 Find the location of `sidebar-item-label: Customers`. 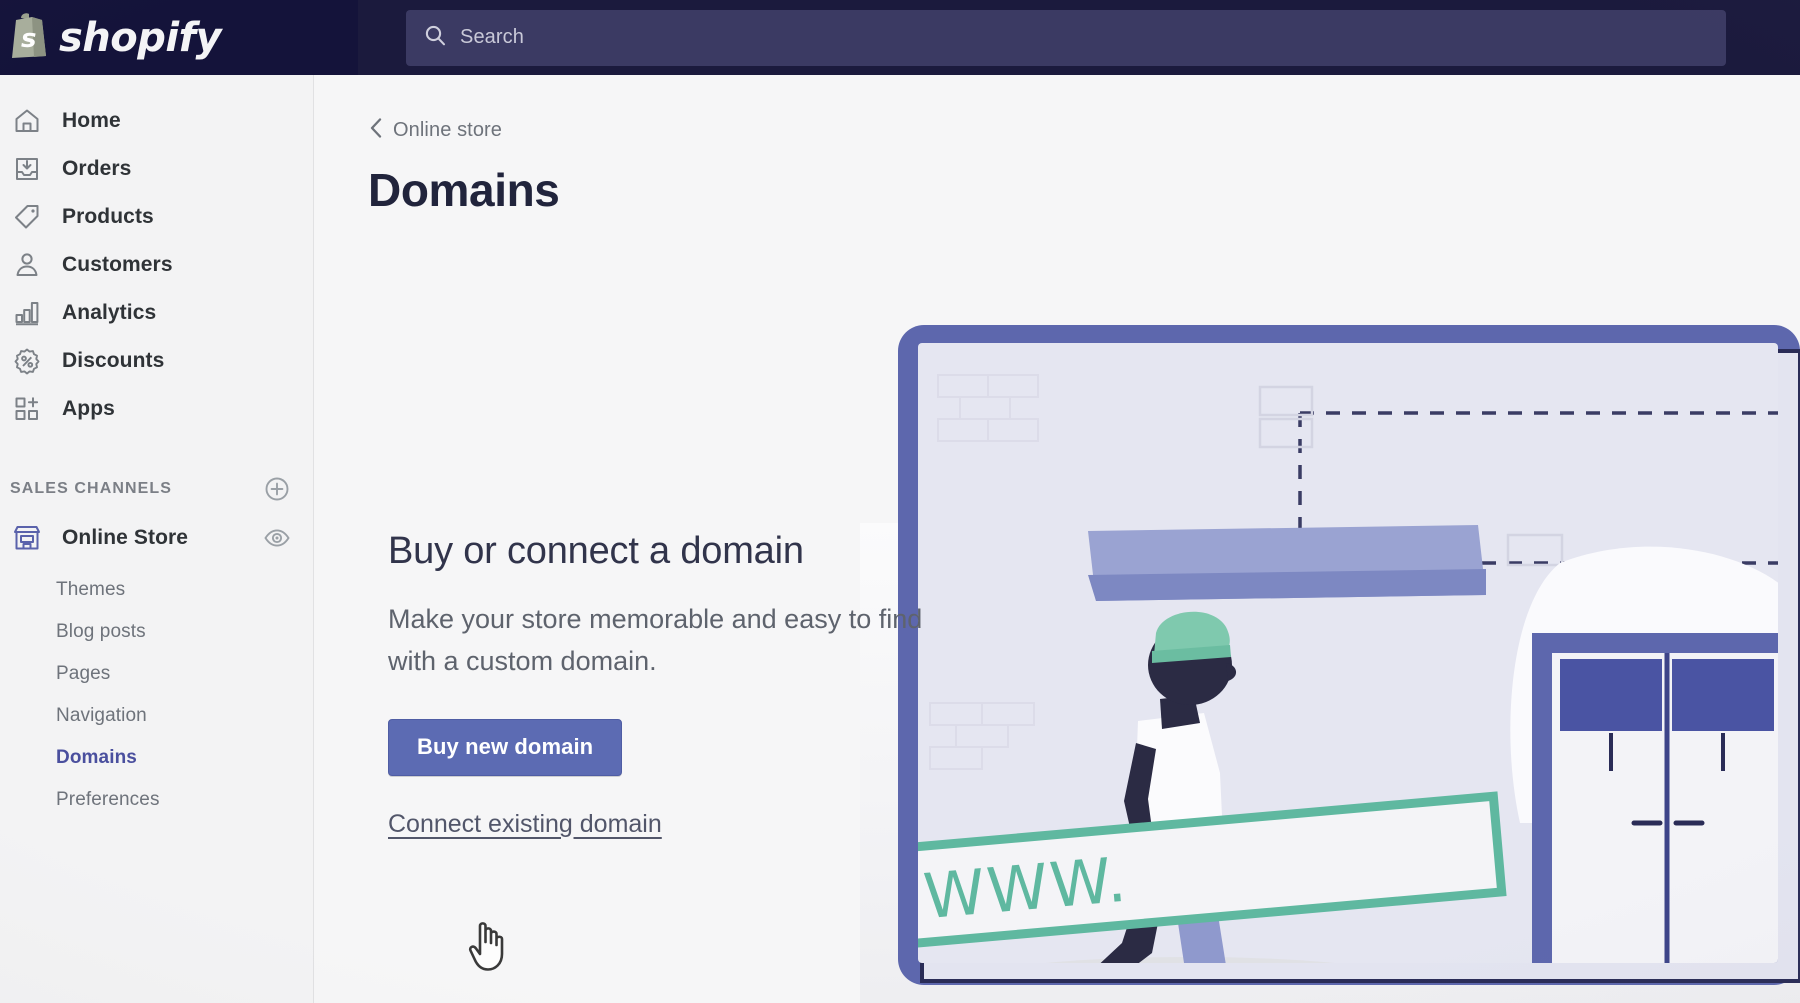

sidebar-item-label: Customers is located at coordinates (117, 264).